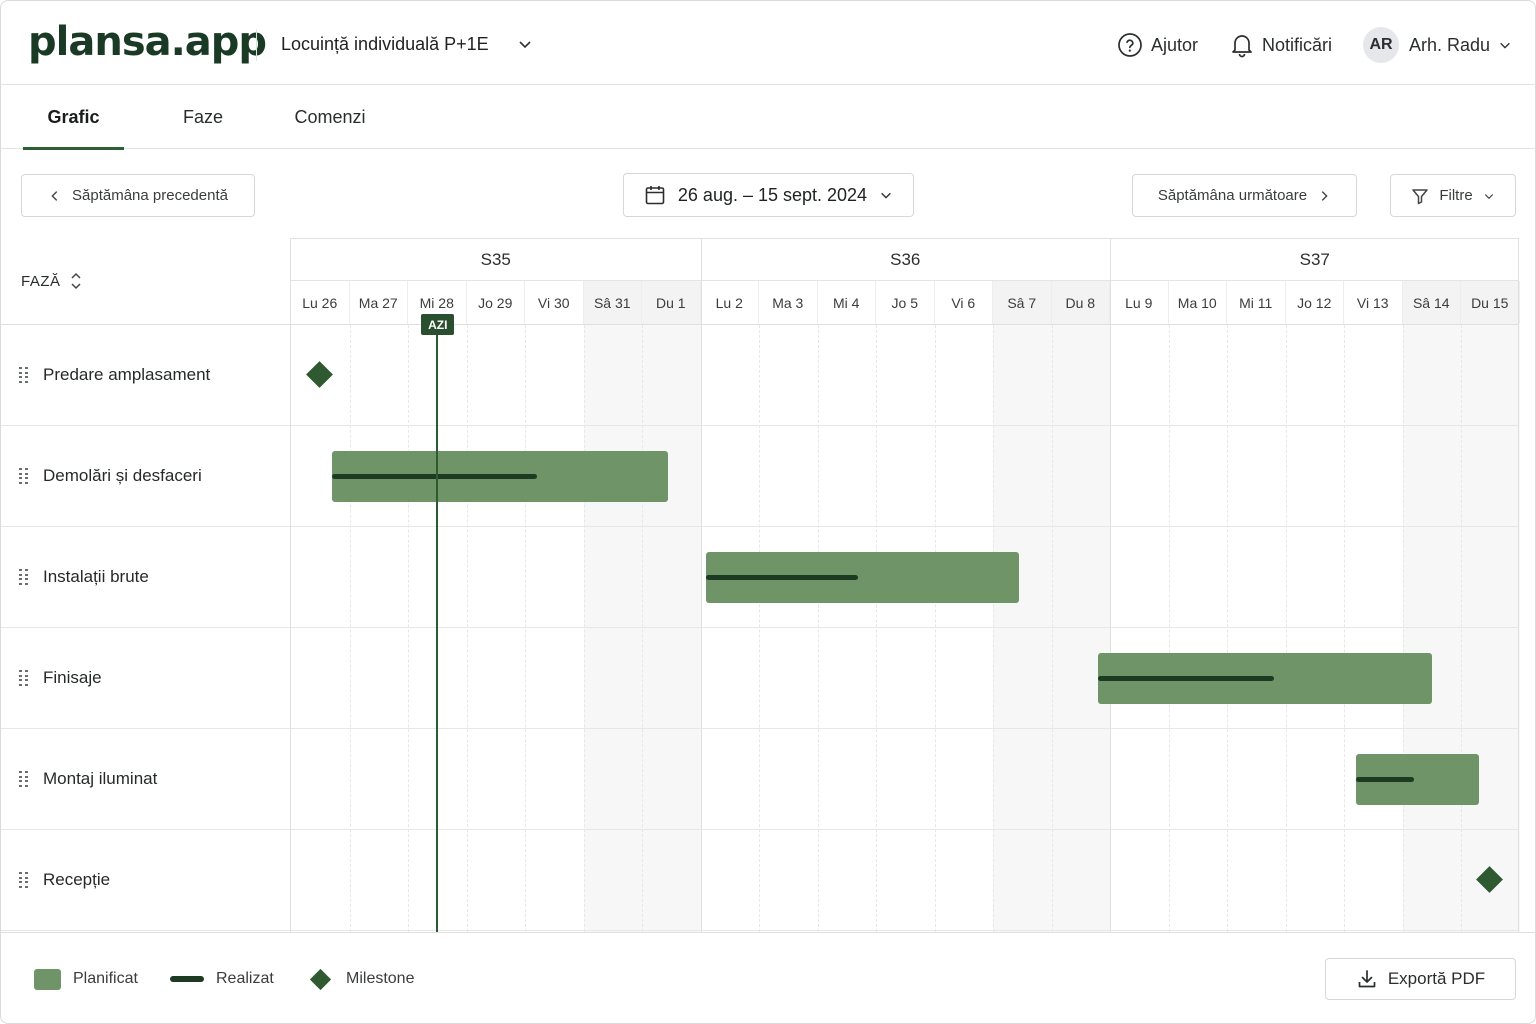 Image resolution: width=1536 pixels, height=1024 pixels. What do you see at coordinates (1232, 195) in the screenshot?
I see `next-week-label: Săptămâna următoare` at bounding box center [1232, 195].